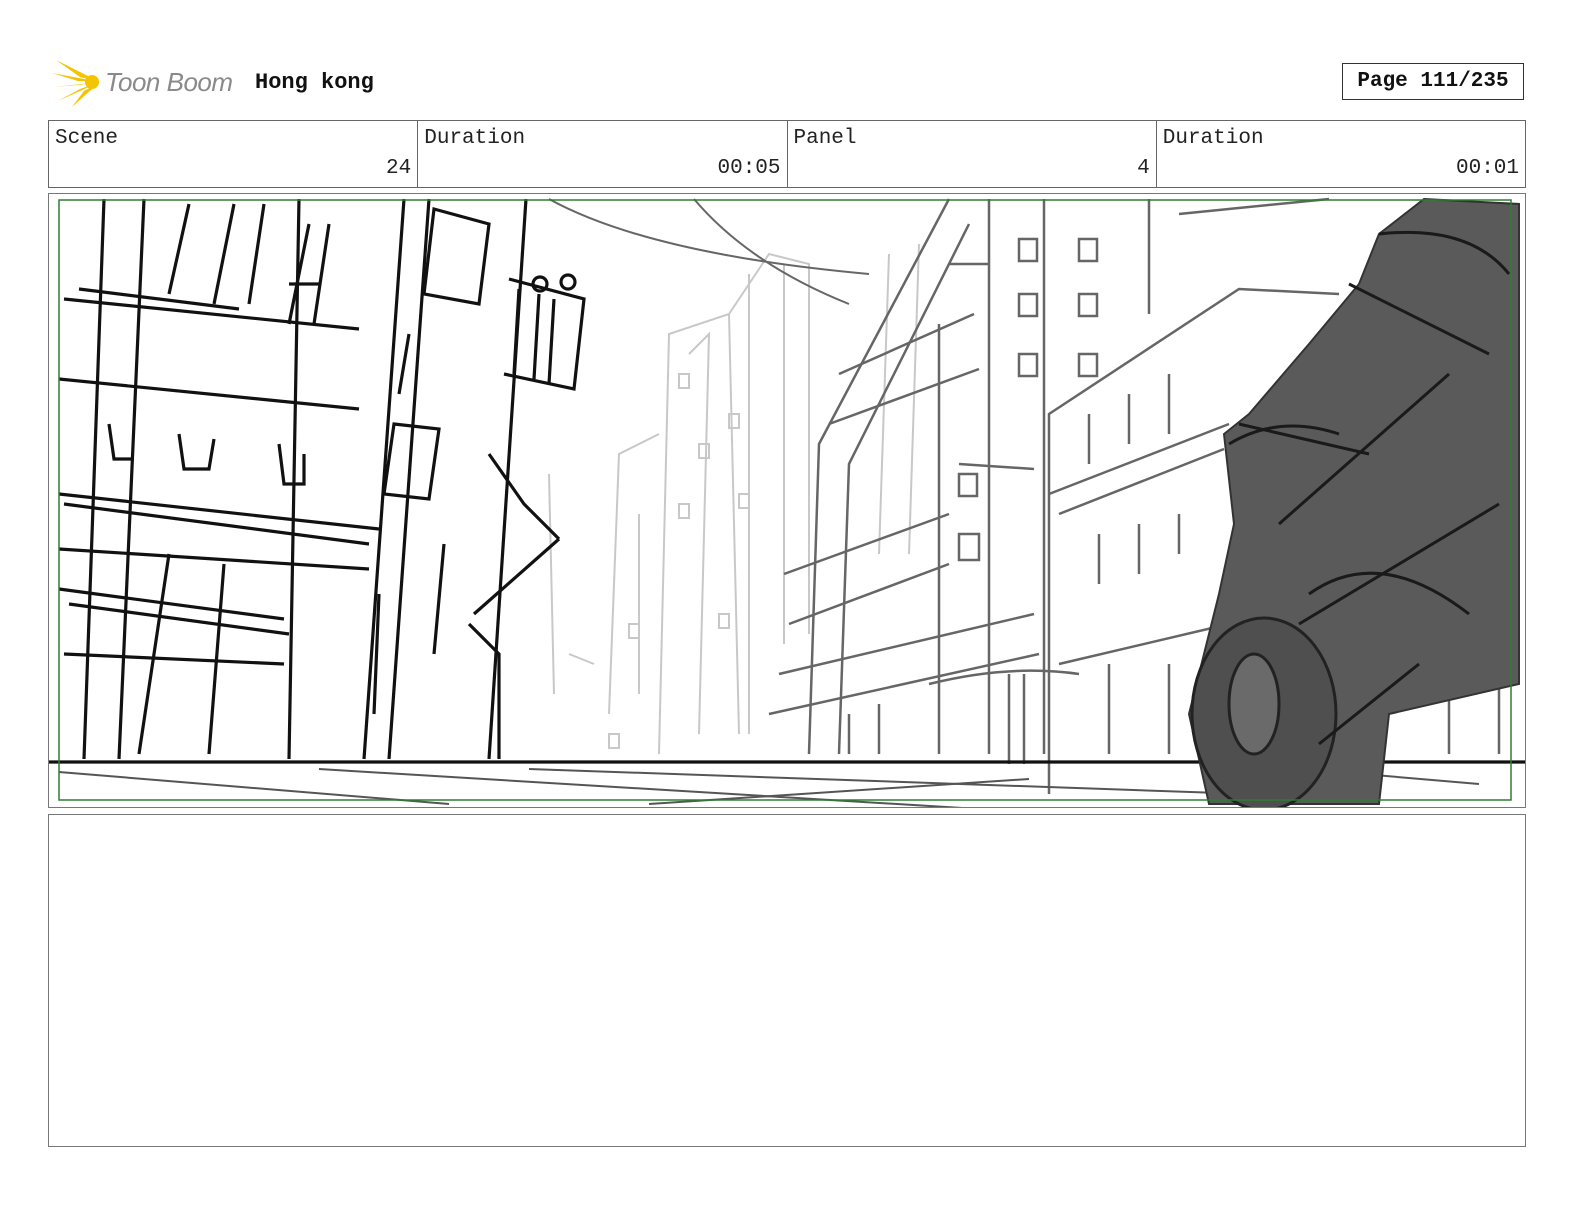 This screenshot has height=1225, width=1582. Describe the element at coordinates (475, 138) in the screenshot. I see `scene-duration-label: Duration` at that location.